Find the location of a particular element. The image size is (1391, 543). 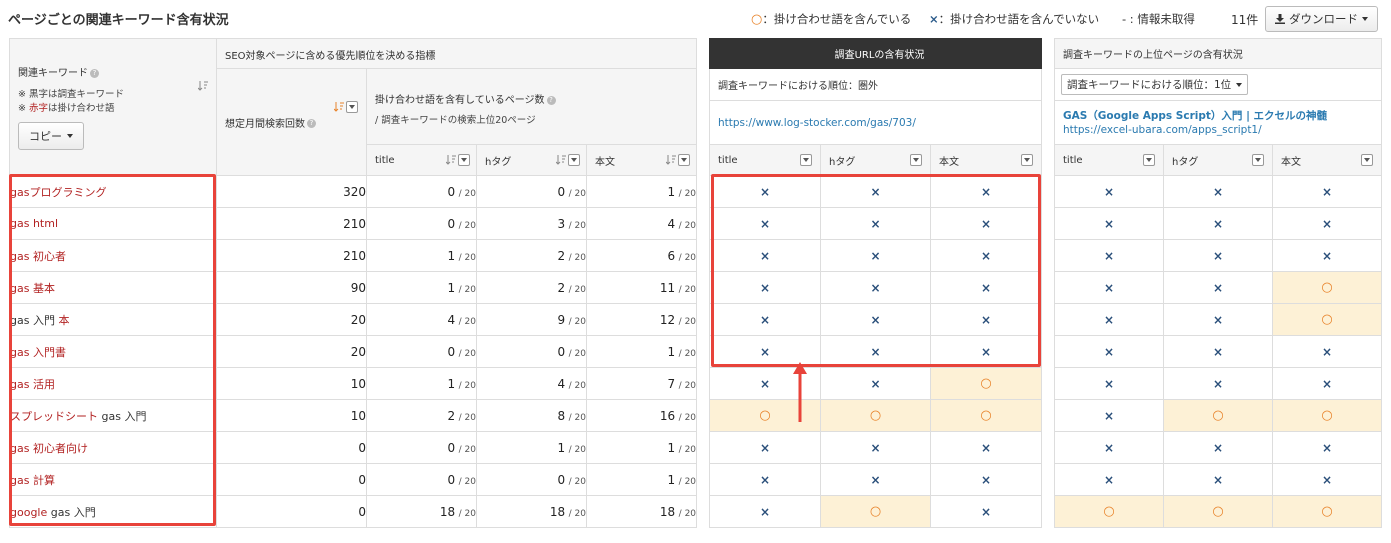

legend-not-contains: ×：掛け合わせ語を含んでいない is located at coordinates (1014, 19).